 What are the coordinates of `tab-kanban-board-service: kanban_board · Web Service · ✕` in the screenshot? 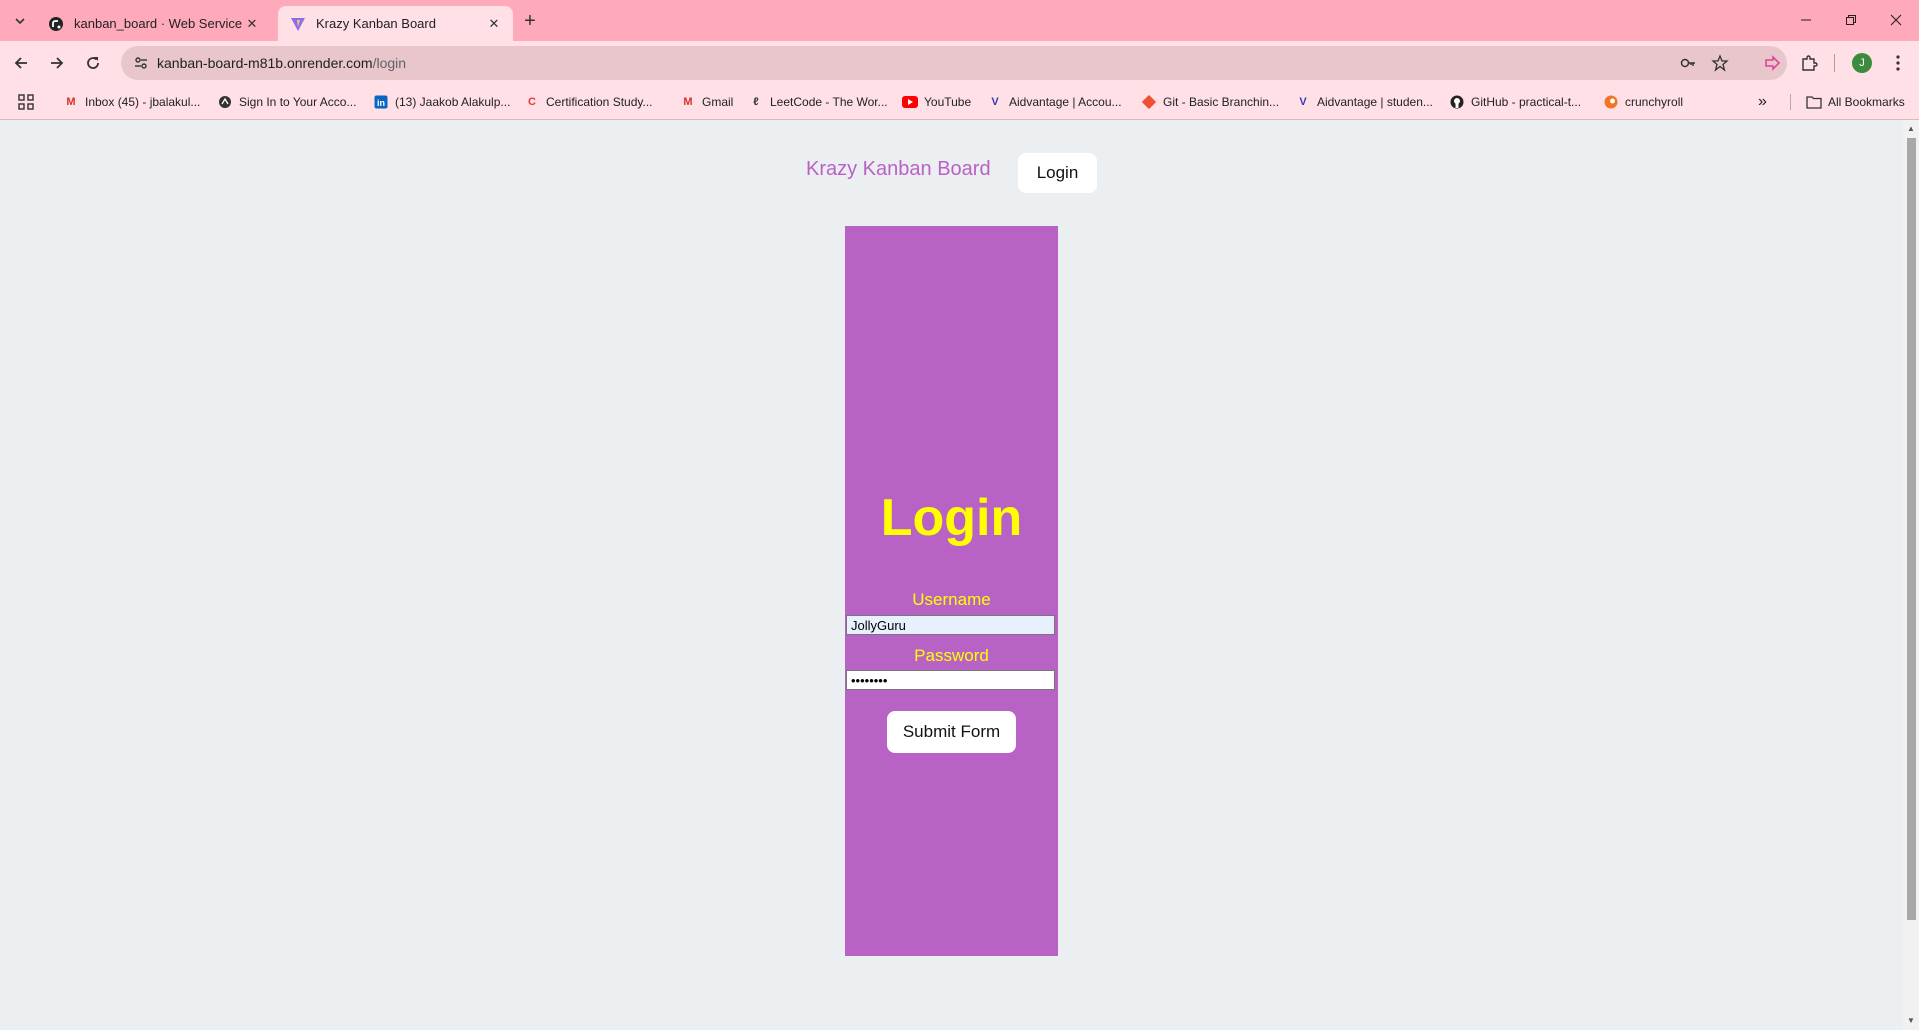 It's located at (153, 23).